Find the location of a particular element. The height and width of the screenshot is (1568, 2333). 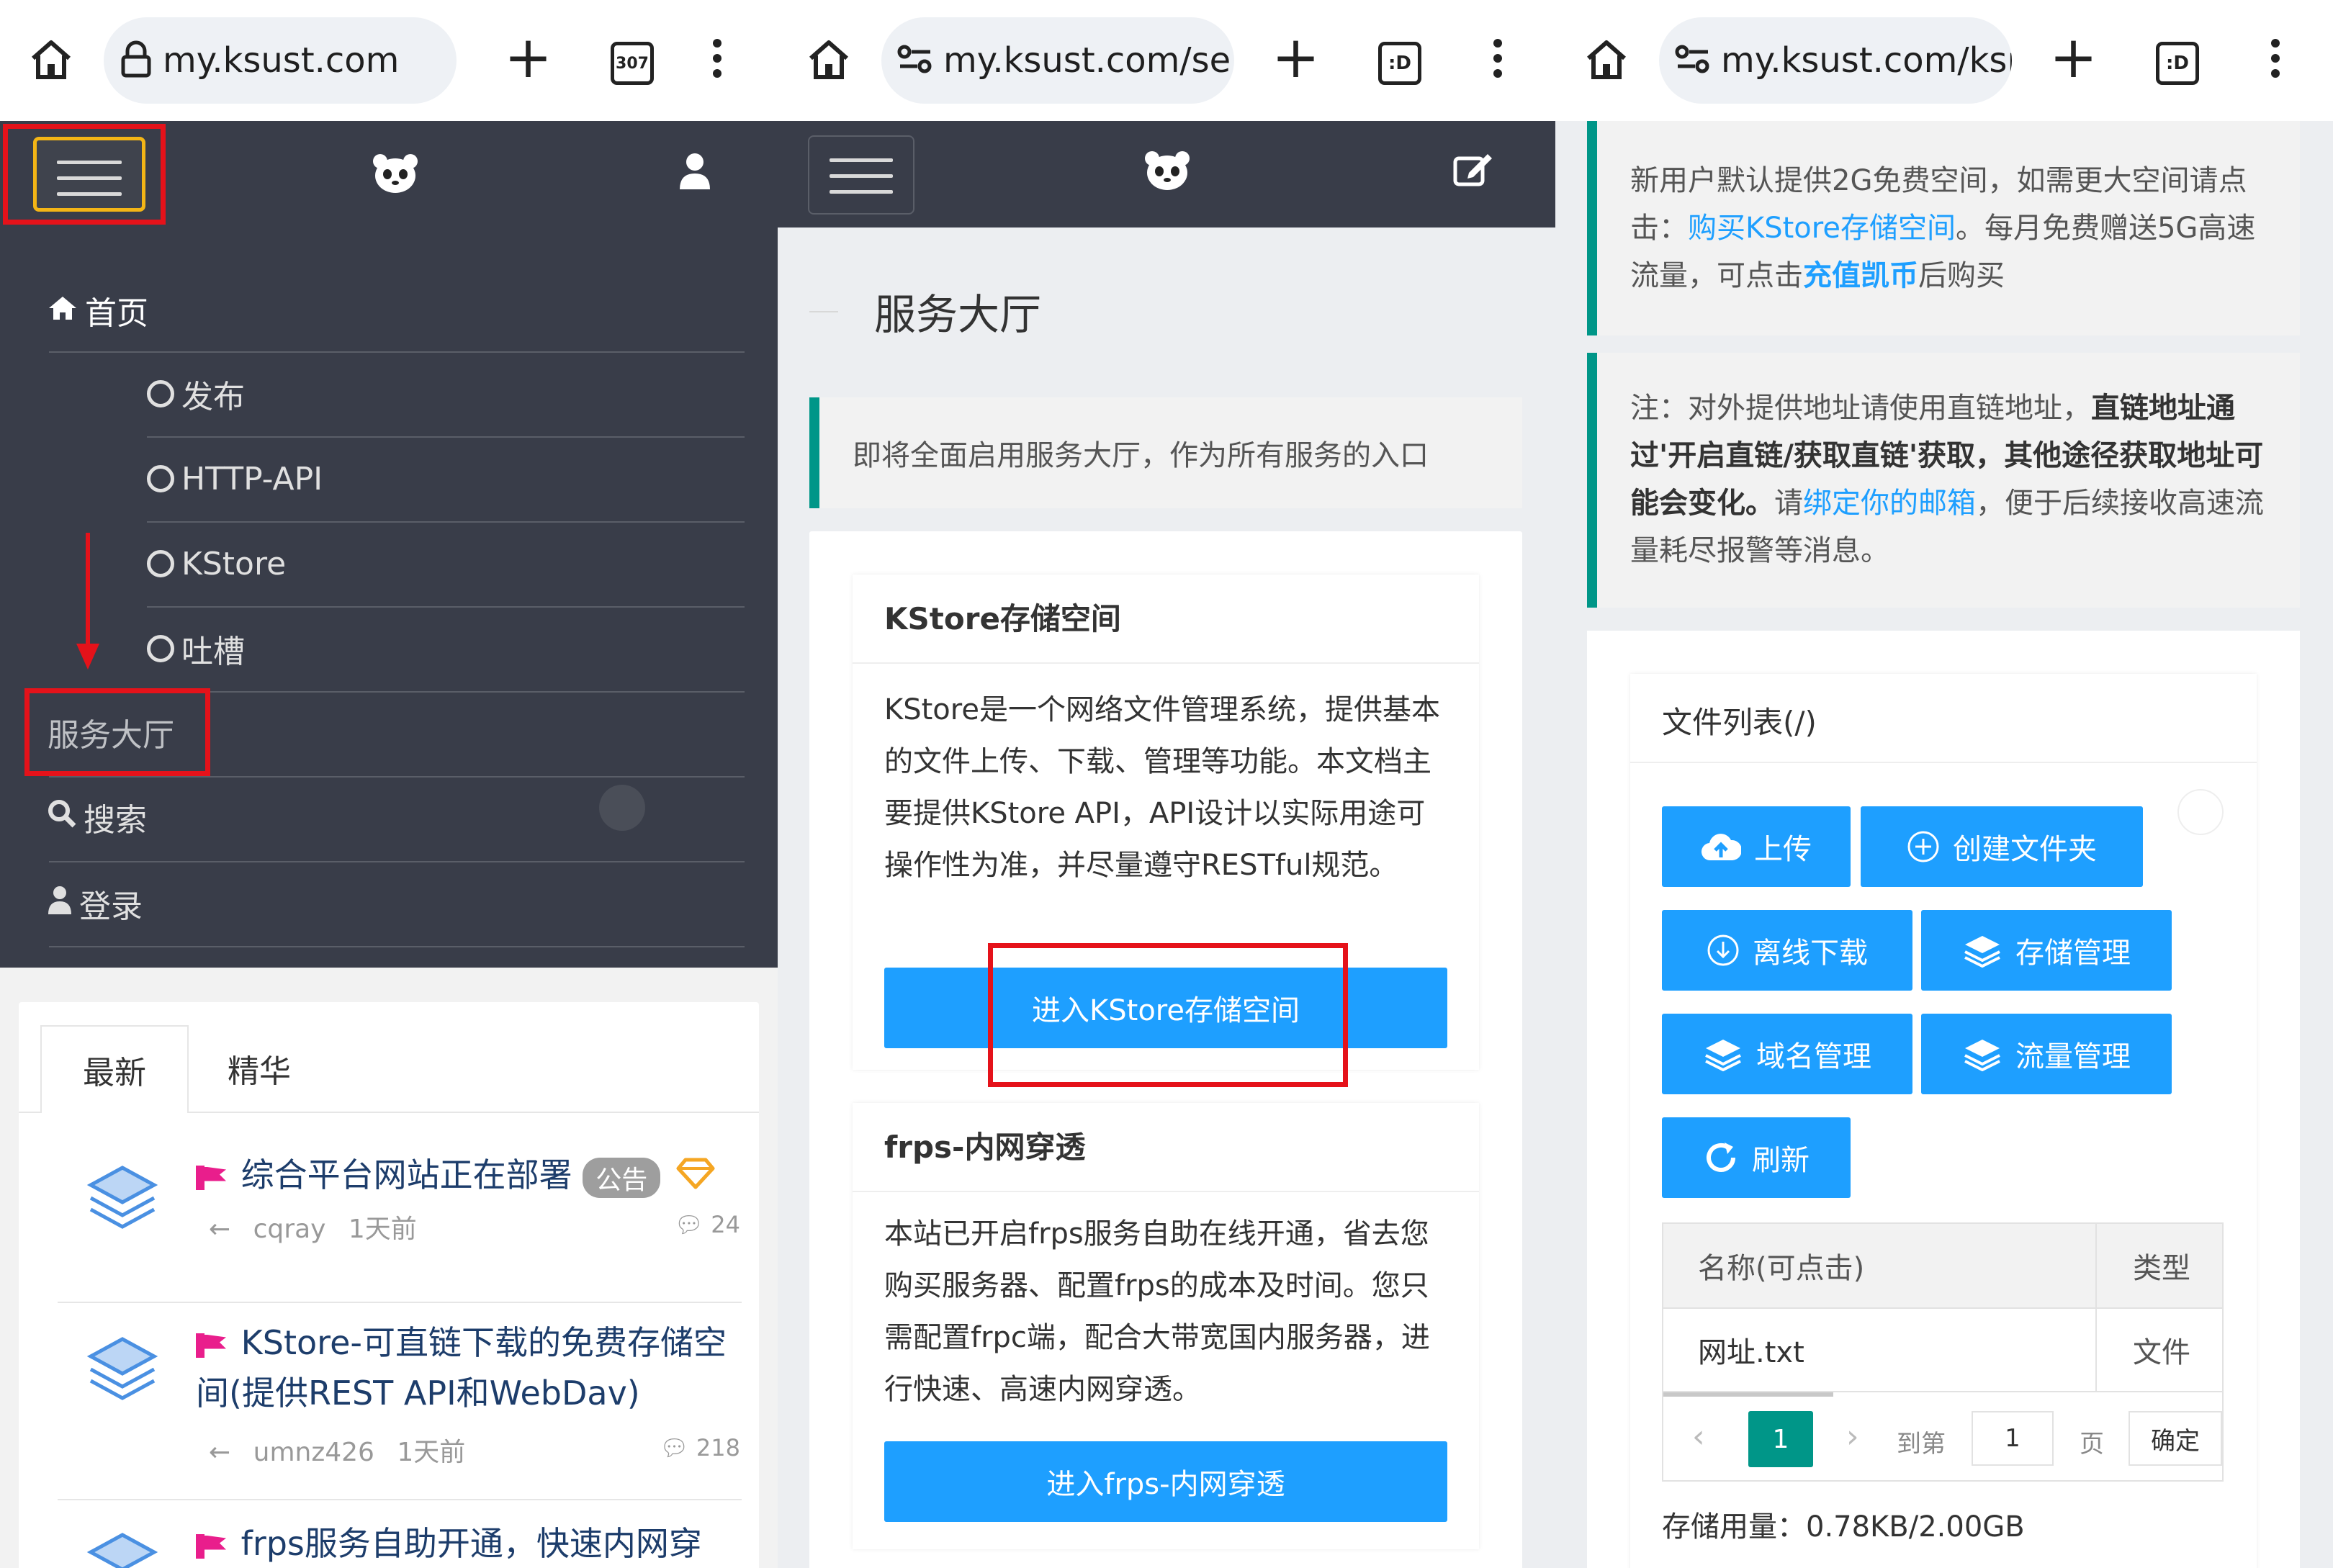

reply-arrow-icon: ← is located at coordinates (220, 1452).